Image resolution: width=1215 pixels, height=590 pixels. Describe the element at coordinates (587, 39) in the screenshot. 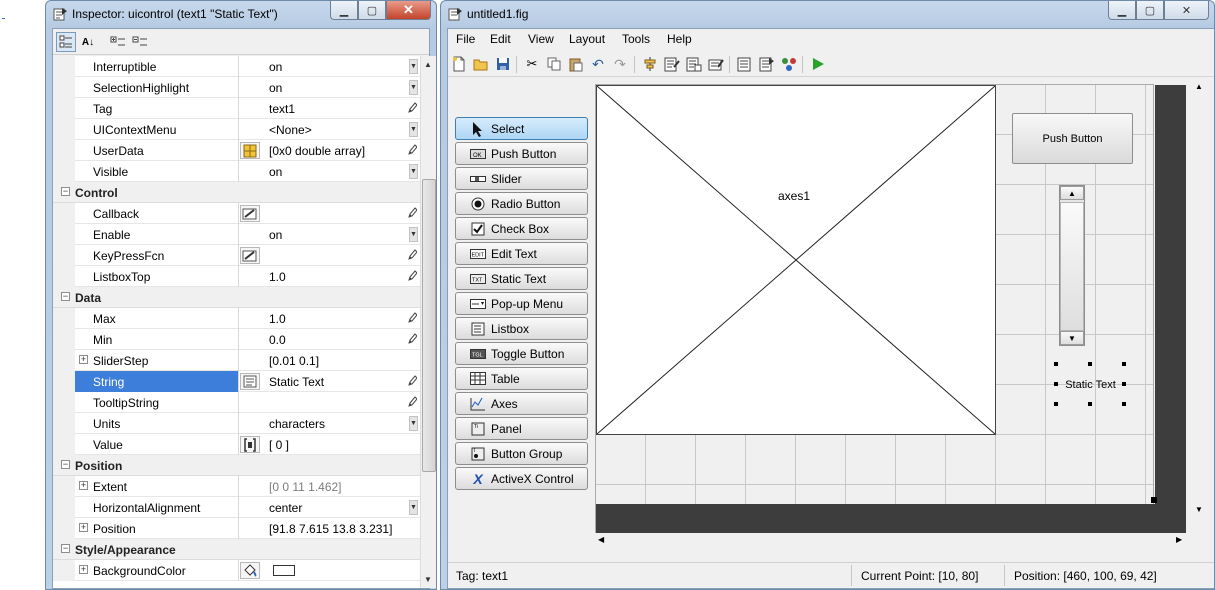

I see `menu-layout: Layout` at that location.